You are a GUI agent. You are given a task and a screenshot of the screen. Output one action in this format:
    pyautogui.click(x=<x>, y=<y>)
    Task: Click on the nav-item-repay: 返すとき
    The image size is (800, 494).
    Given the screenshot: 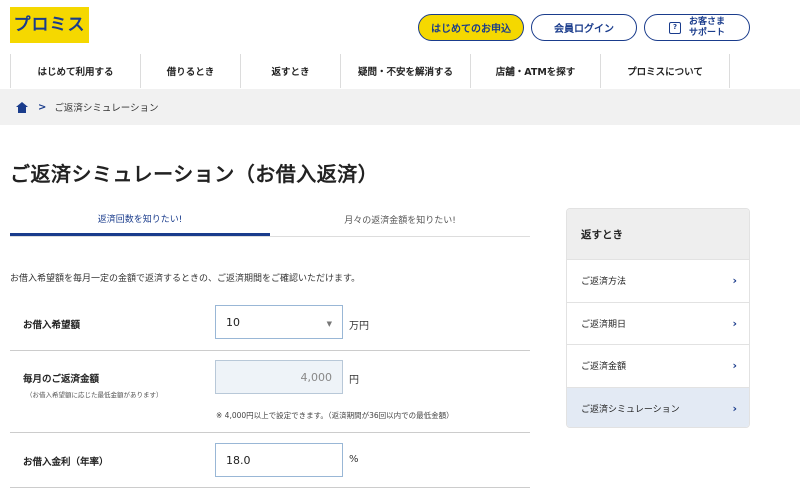 What is the action you would take?
    pyautogui.click(x=290, y=71)
    